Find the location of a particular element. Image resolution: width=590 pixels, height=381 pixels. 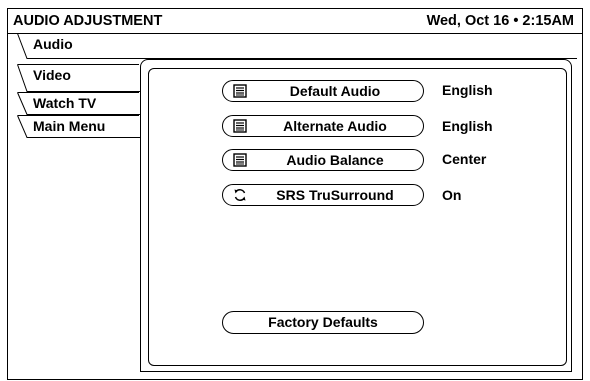

setting-label: Alternate Audio is located at coordinates (335, 126).